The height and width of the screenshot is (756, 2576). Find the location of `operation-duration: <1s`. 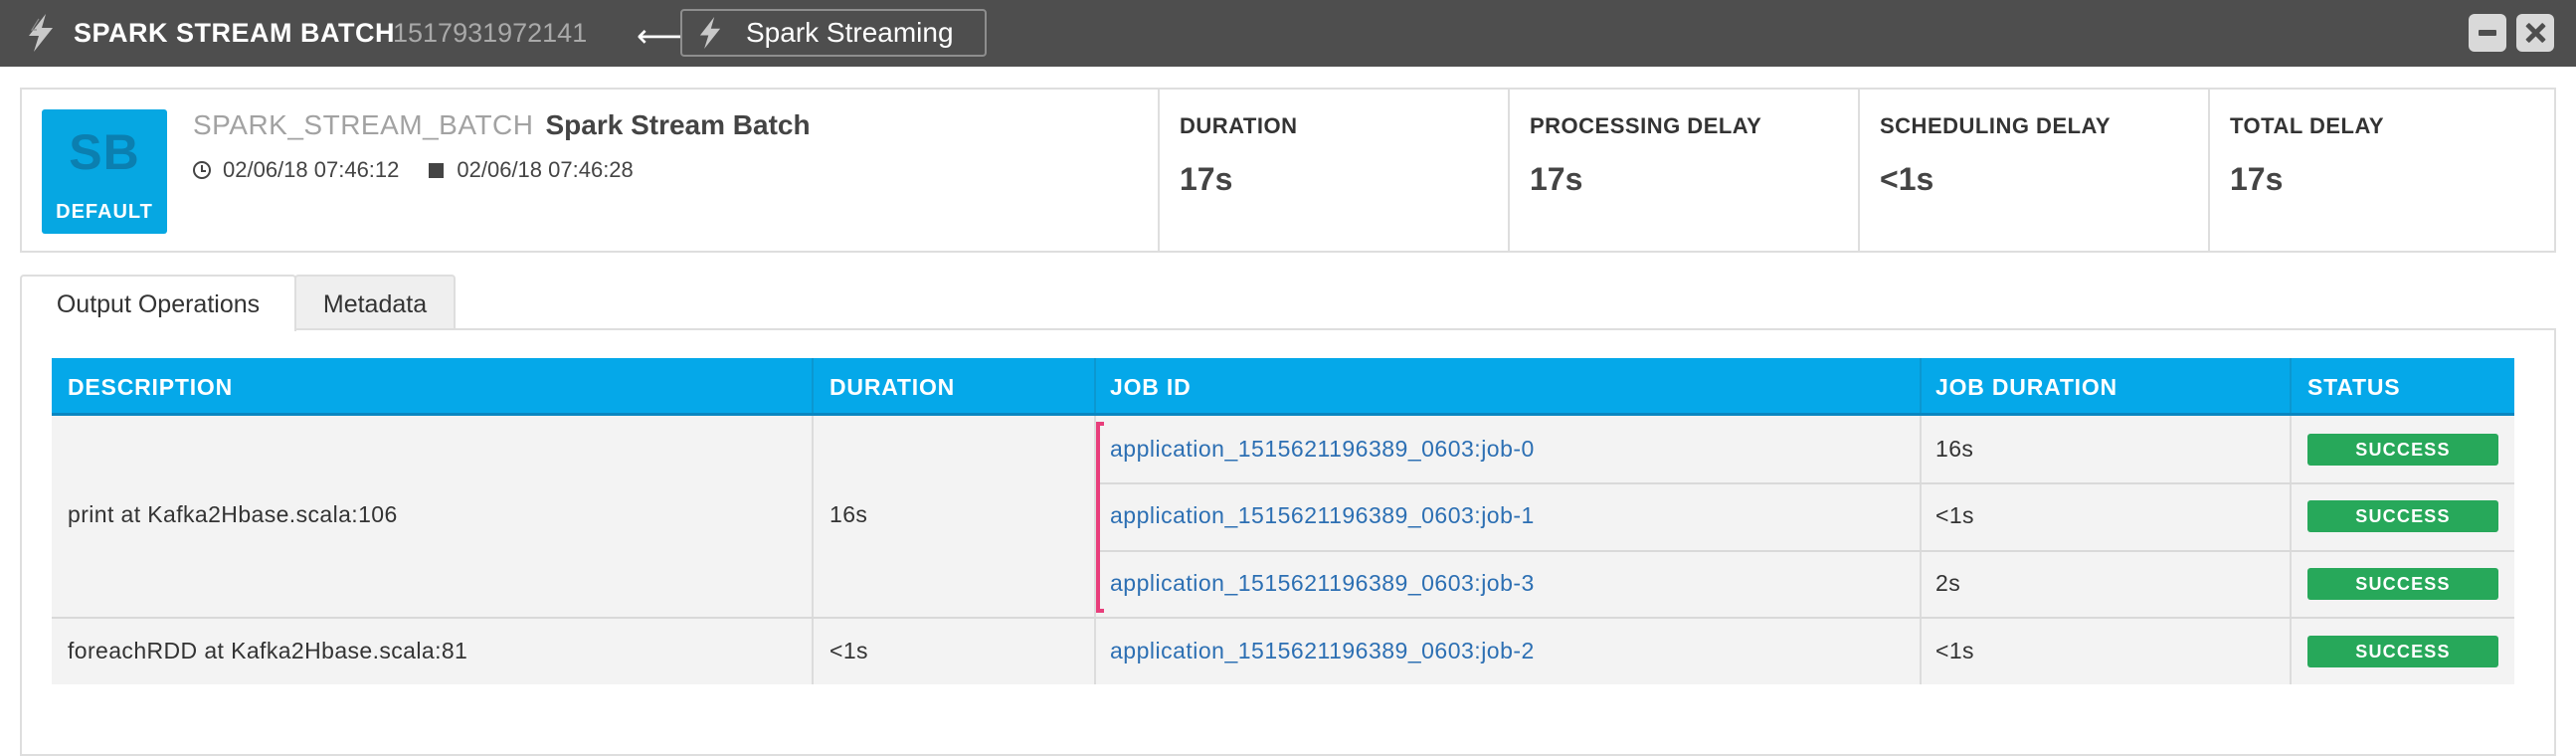

operation-duration: <1s is located at coordinates (848, 650).